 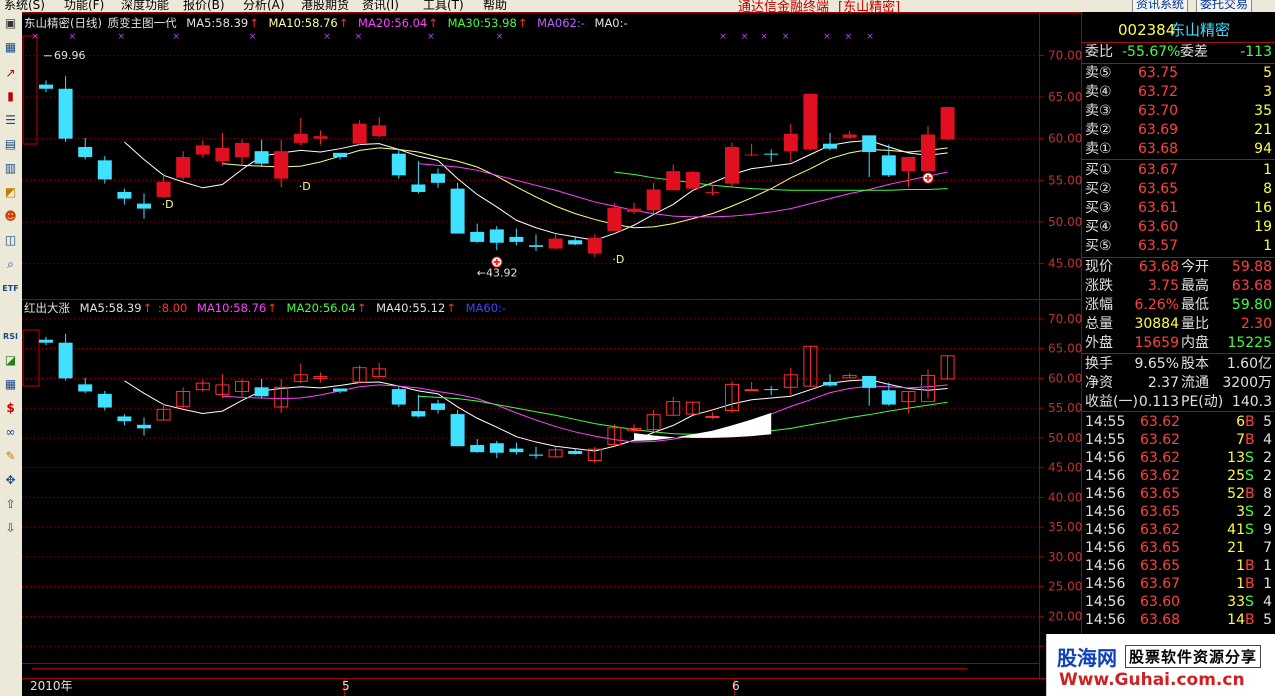 I want to click on link-icon: ∞, so click(x=10, y=432).